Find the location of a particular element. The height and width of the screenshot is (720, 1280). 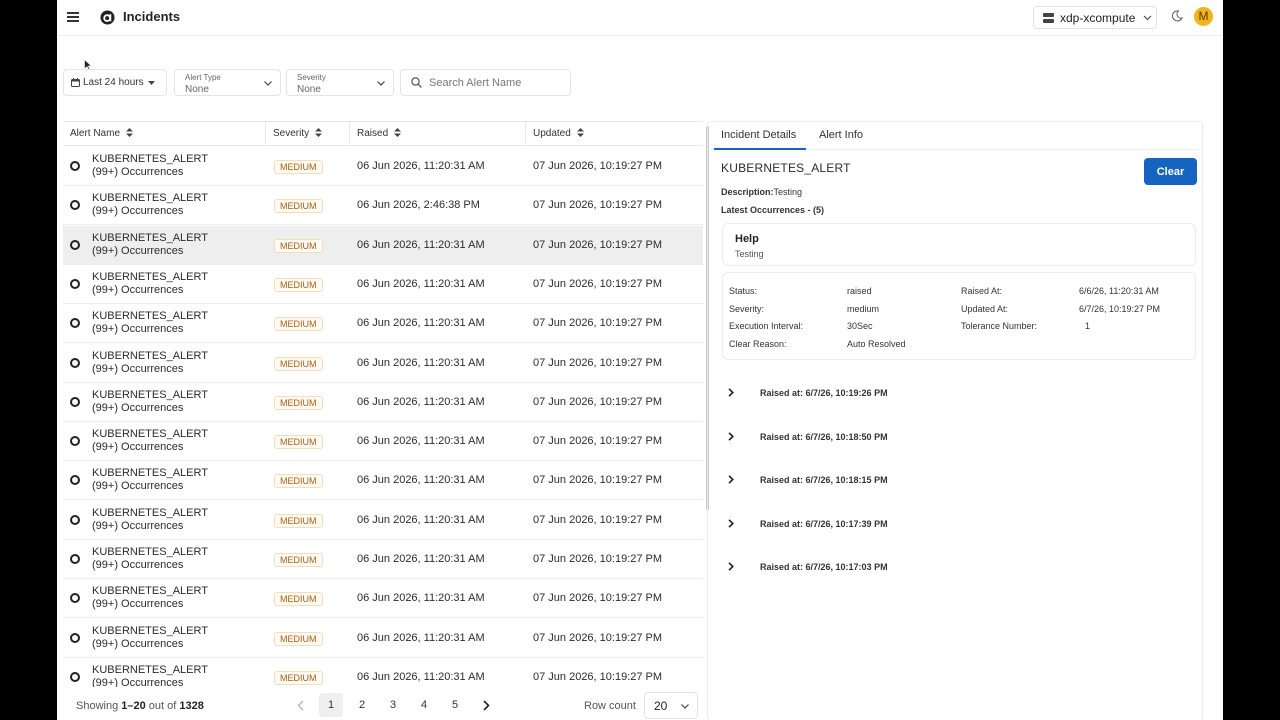

row-count-select: 20 is located at coordinates (671, 705).